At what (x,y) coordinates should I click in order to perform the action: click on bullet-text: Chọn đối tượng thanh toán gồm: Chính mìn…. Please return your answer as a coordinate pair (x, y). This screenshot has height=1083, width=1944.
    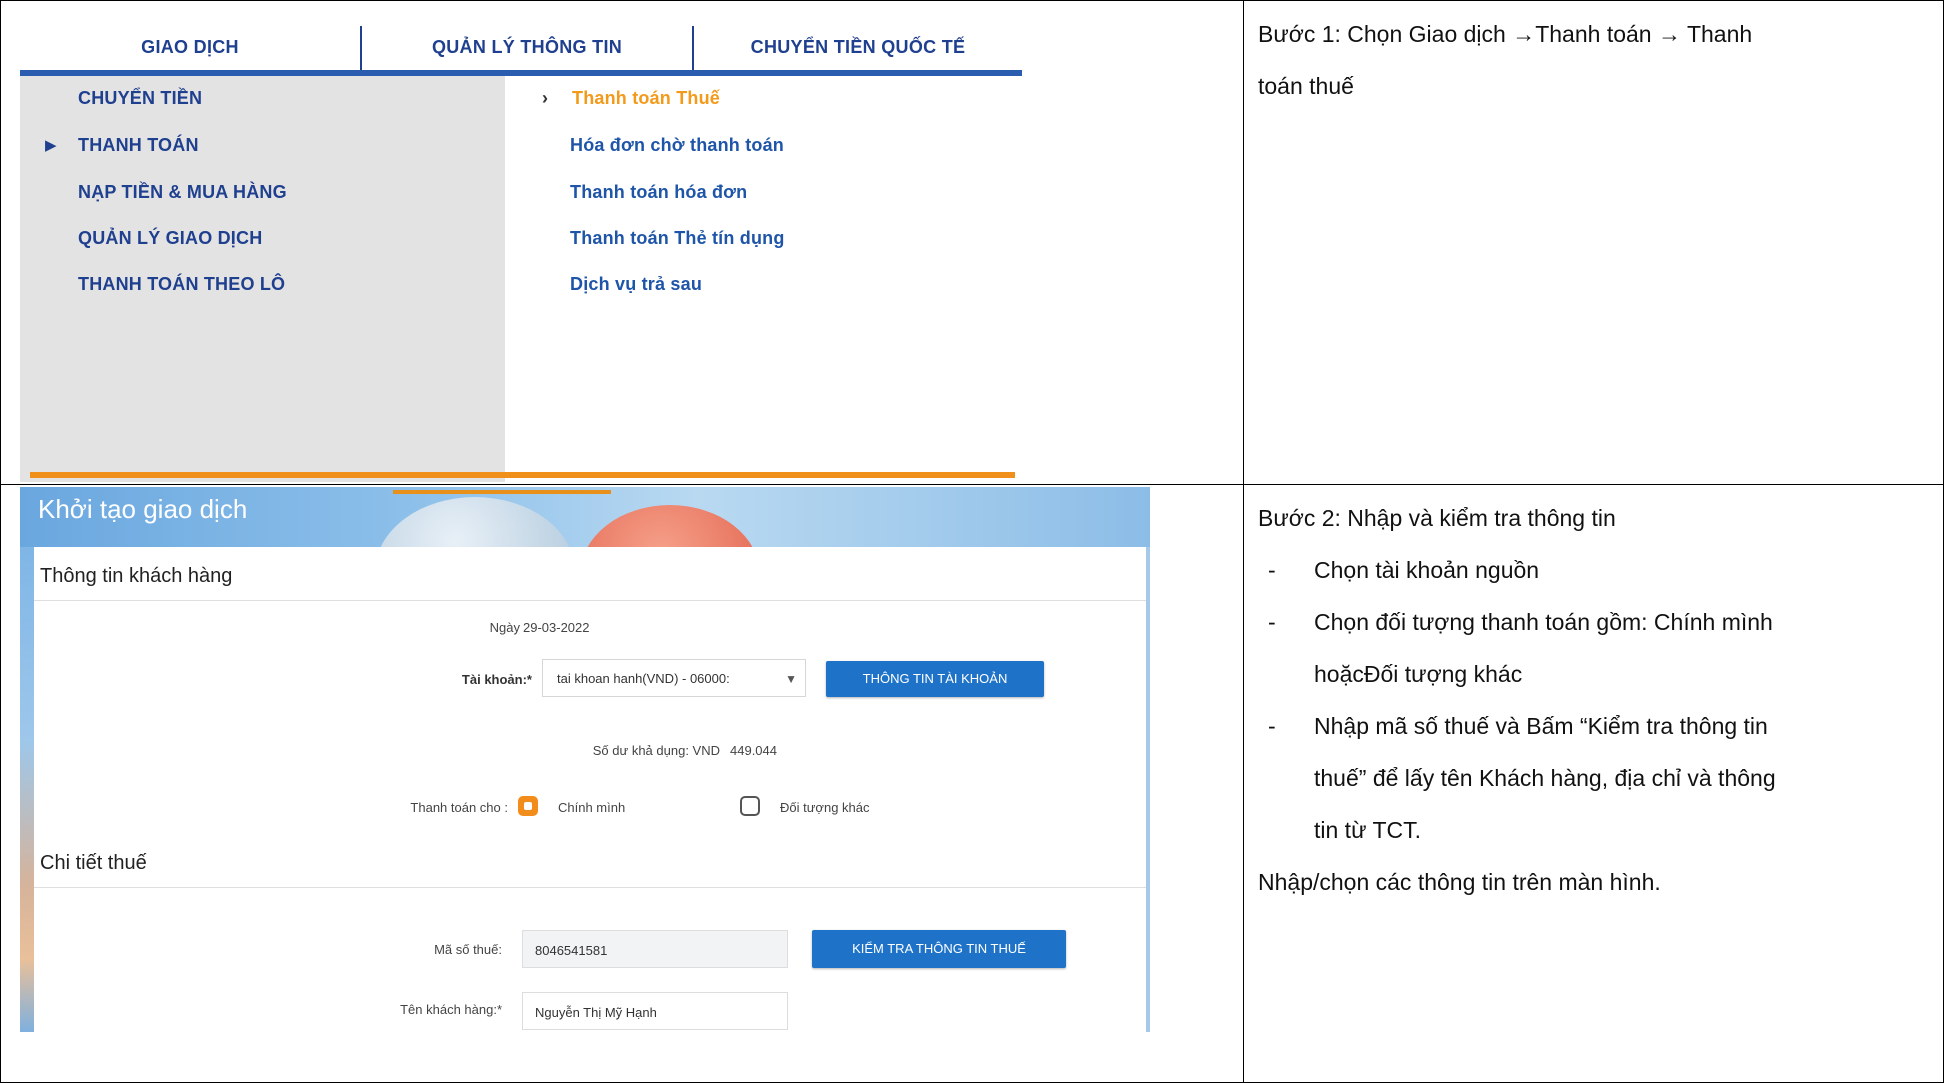
    Looking at the image, I should click on (1543, 622).